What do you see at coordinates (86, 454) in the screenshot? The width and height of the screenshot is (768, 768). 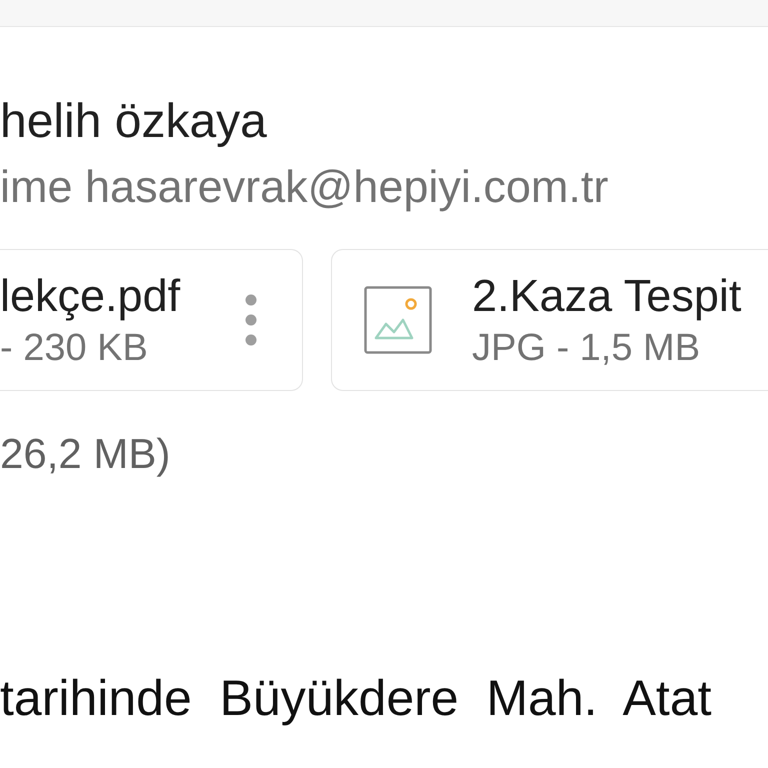 I see `total-size: 26,2 MB)` at bounding box center [86, 454].